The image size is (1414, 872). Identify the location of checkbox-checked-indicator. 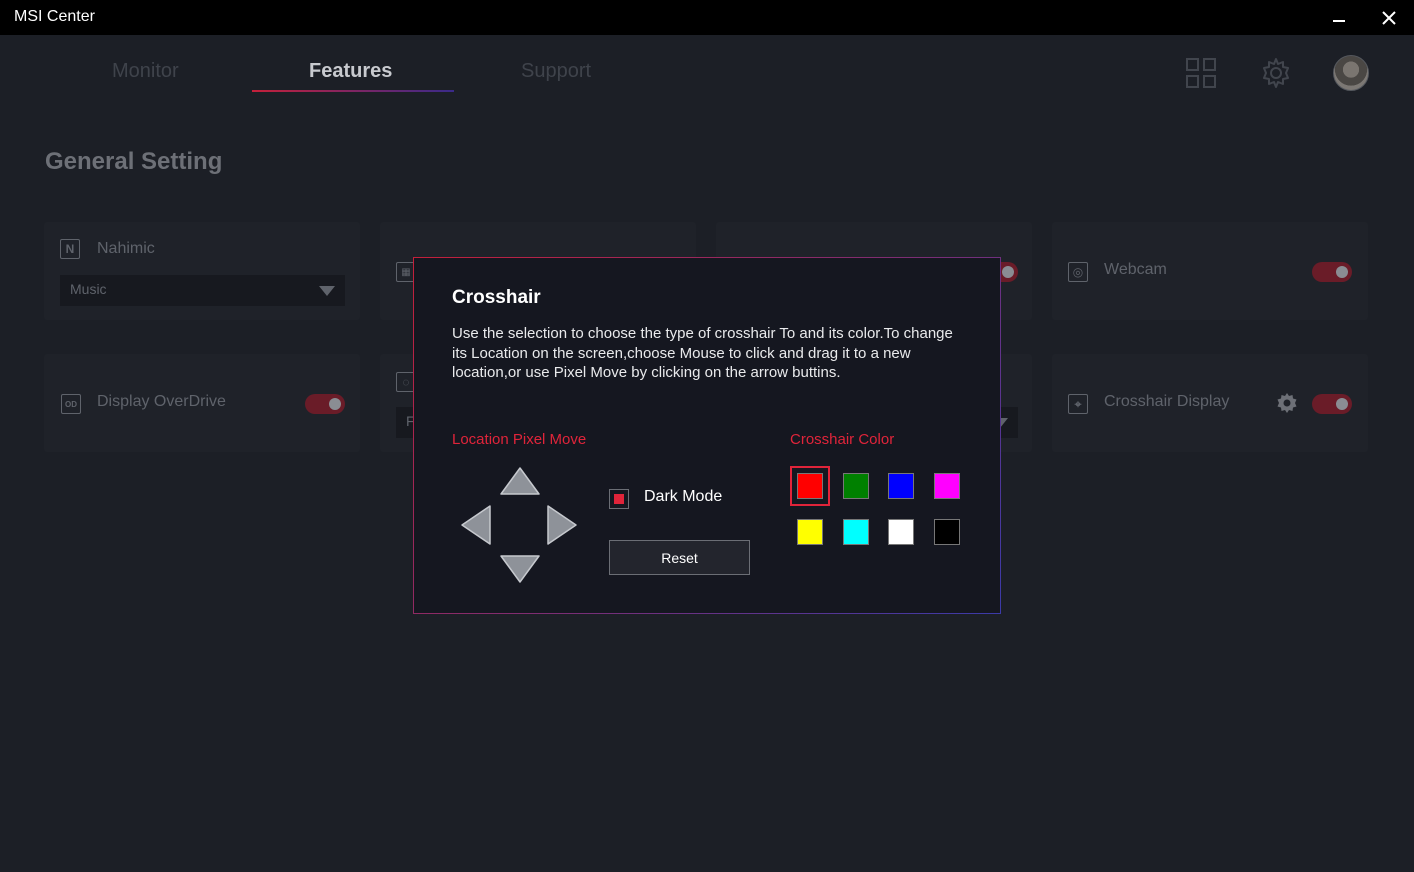
(619, 499).